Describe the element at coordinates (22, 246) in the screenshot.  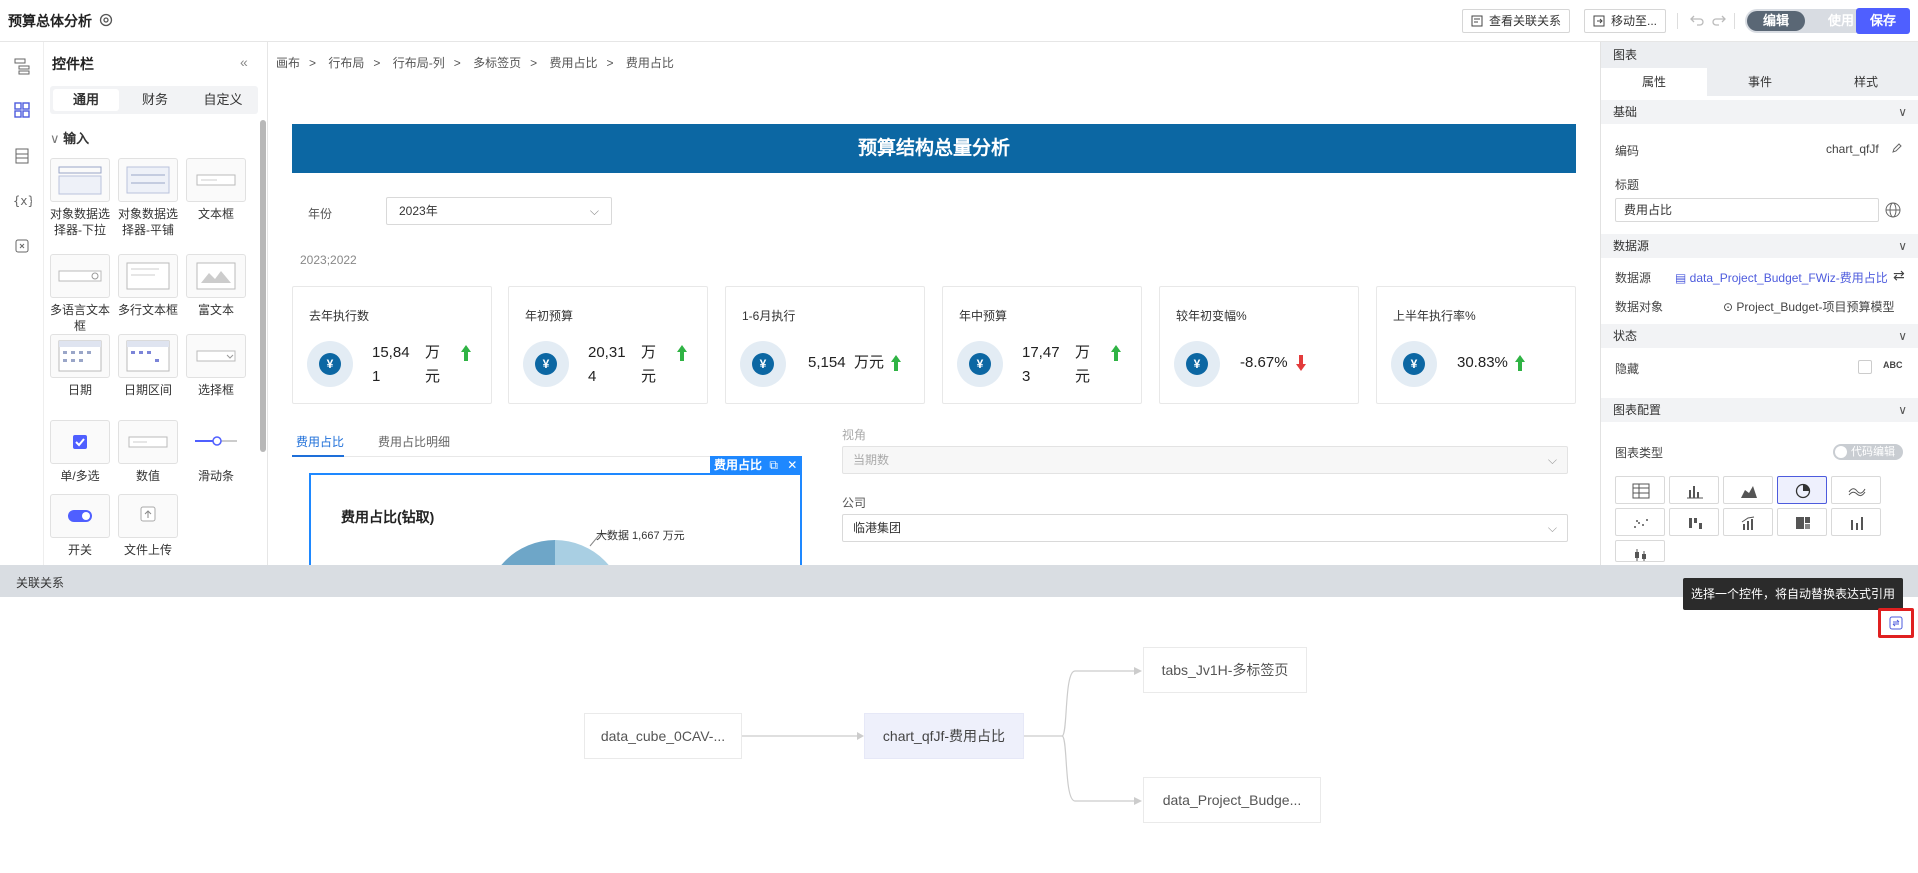
I see `script-icon` at that location.